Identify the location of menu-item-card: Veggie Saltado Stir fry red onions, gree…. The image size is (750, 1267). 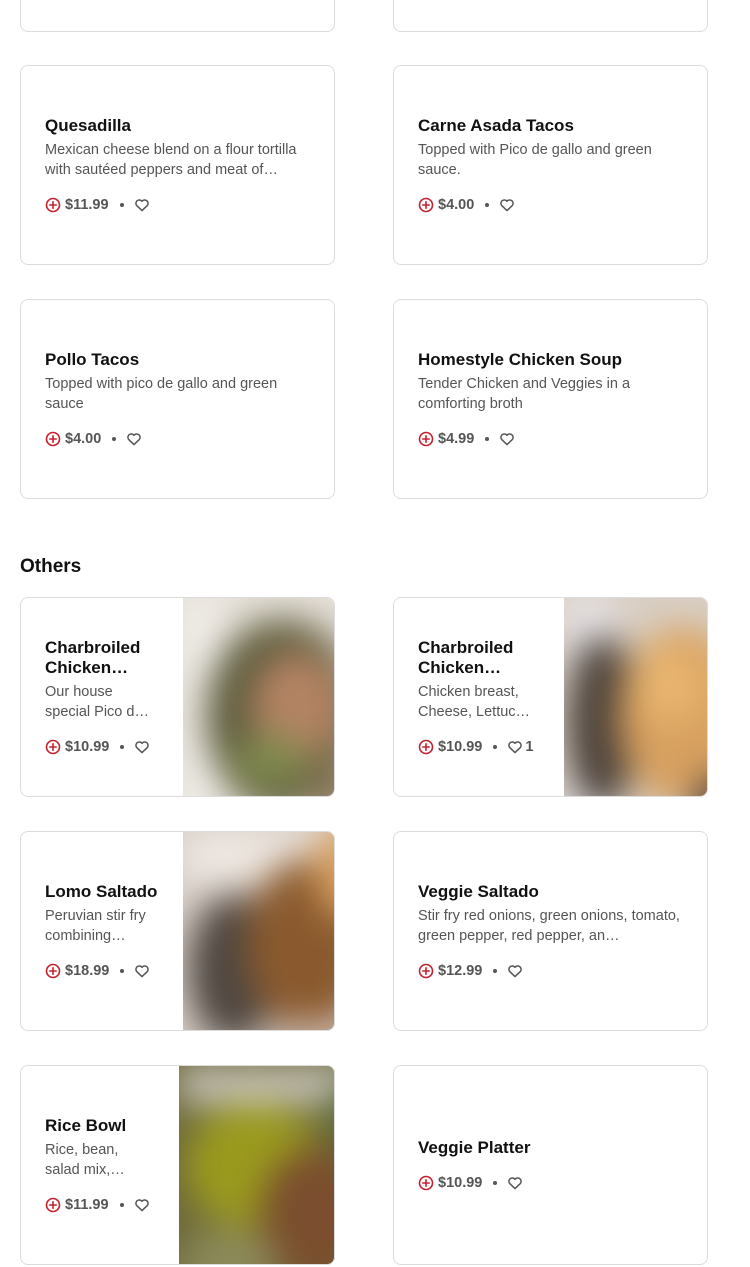
(550, 931).